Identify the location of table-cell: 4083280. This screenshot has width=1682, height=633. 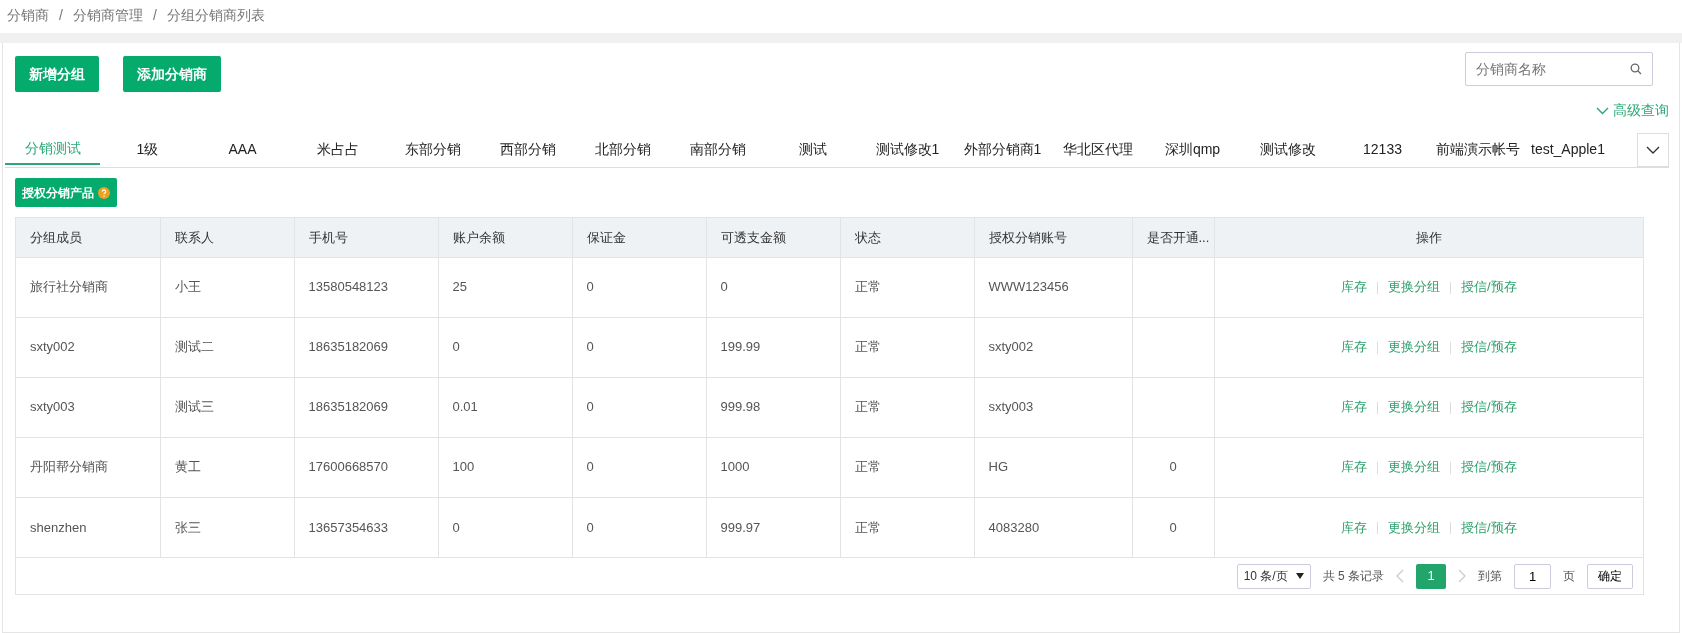
(1053, 527).